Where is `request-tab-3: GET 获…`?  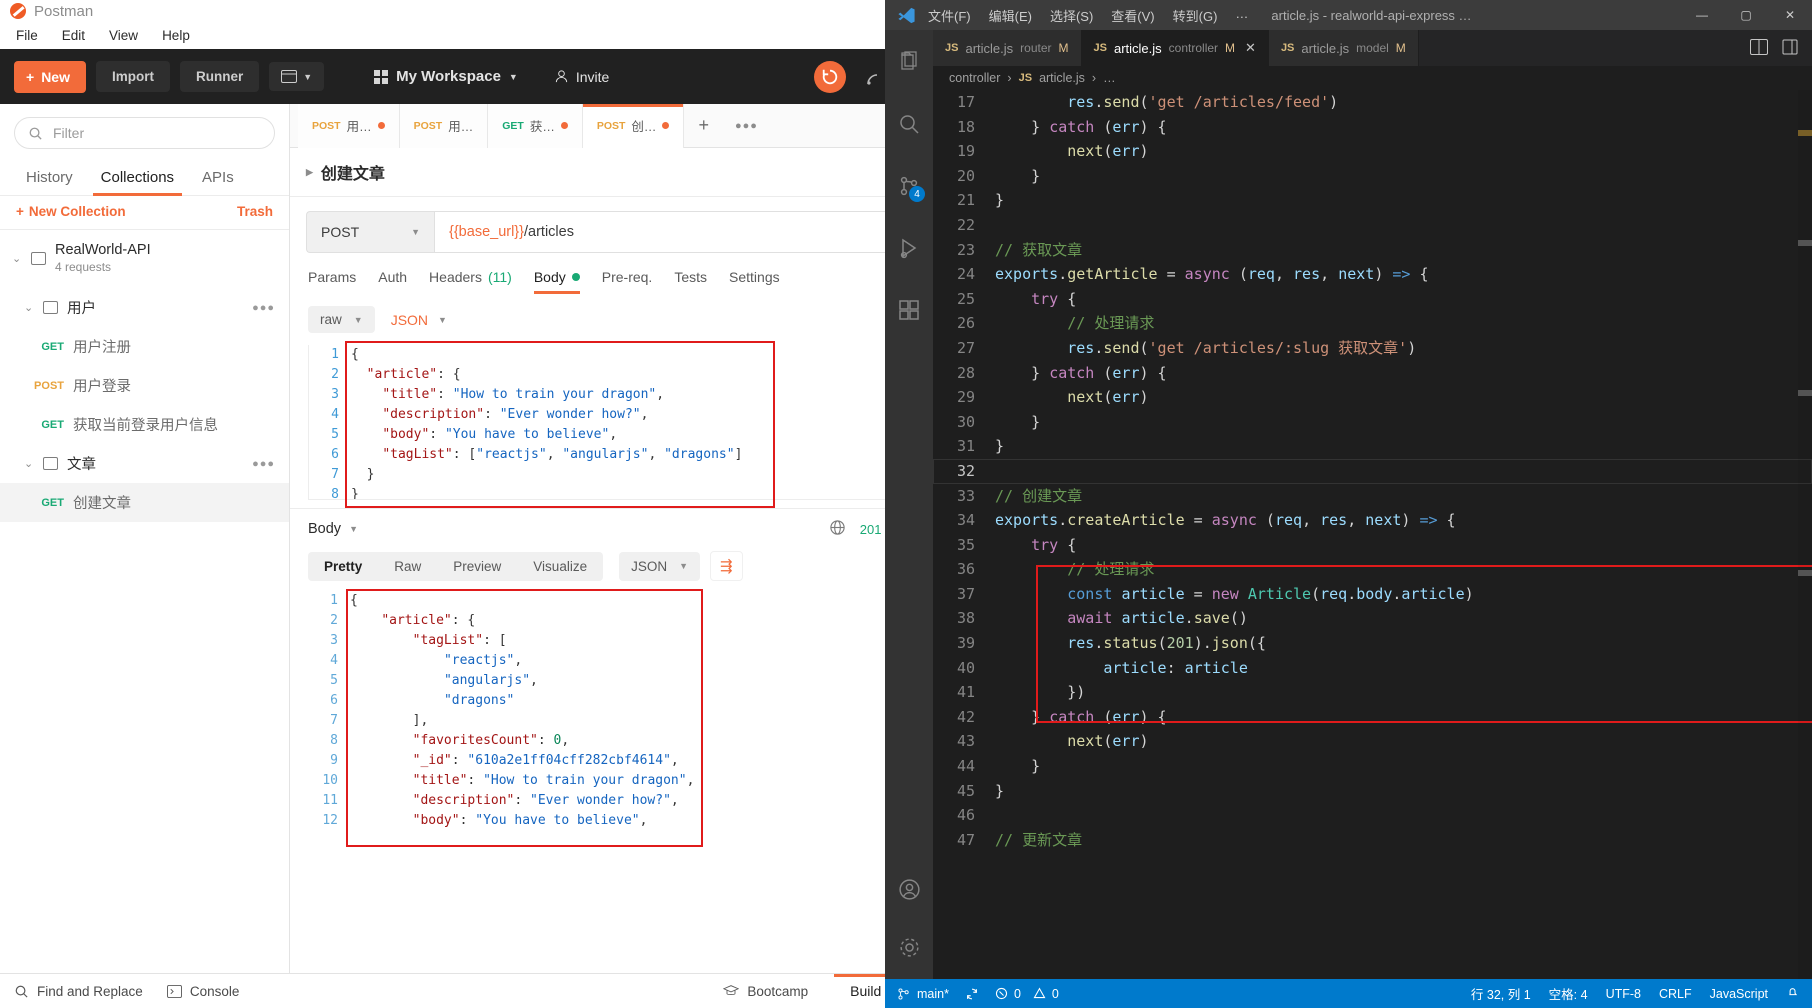
request-tab-3: GET 获… is located at coordinates (535, 125).